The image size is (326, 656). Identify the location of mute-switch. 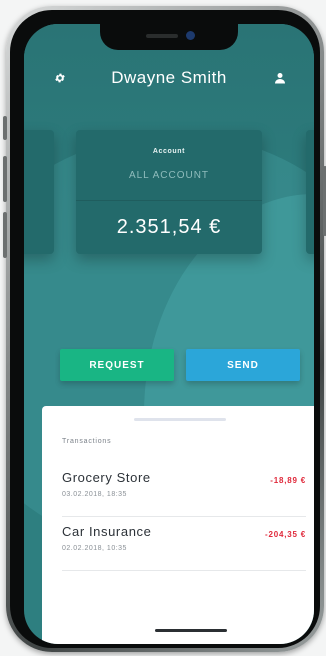
(5, 128).